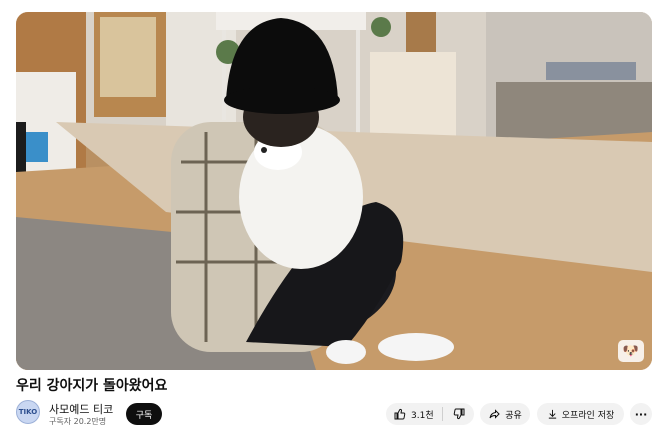 The height and width of the screenshot is (438, 658). I want to click on like-dislike-group: 3.1천, so click(430, 414).